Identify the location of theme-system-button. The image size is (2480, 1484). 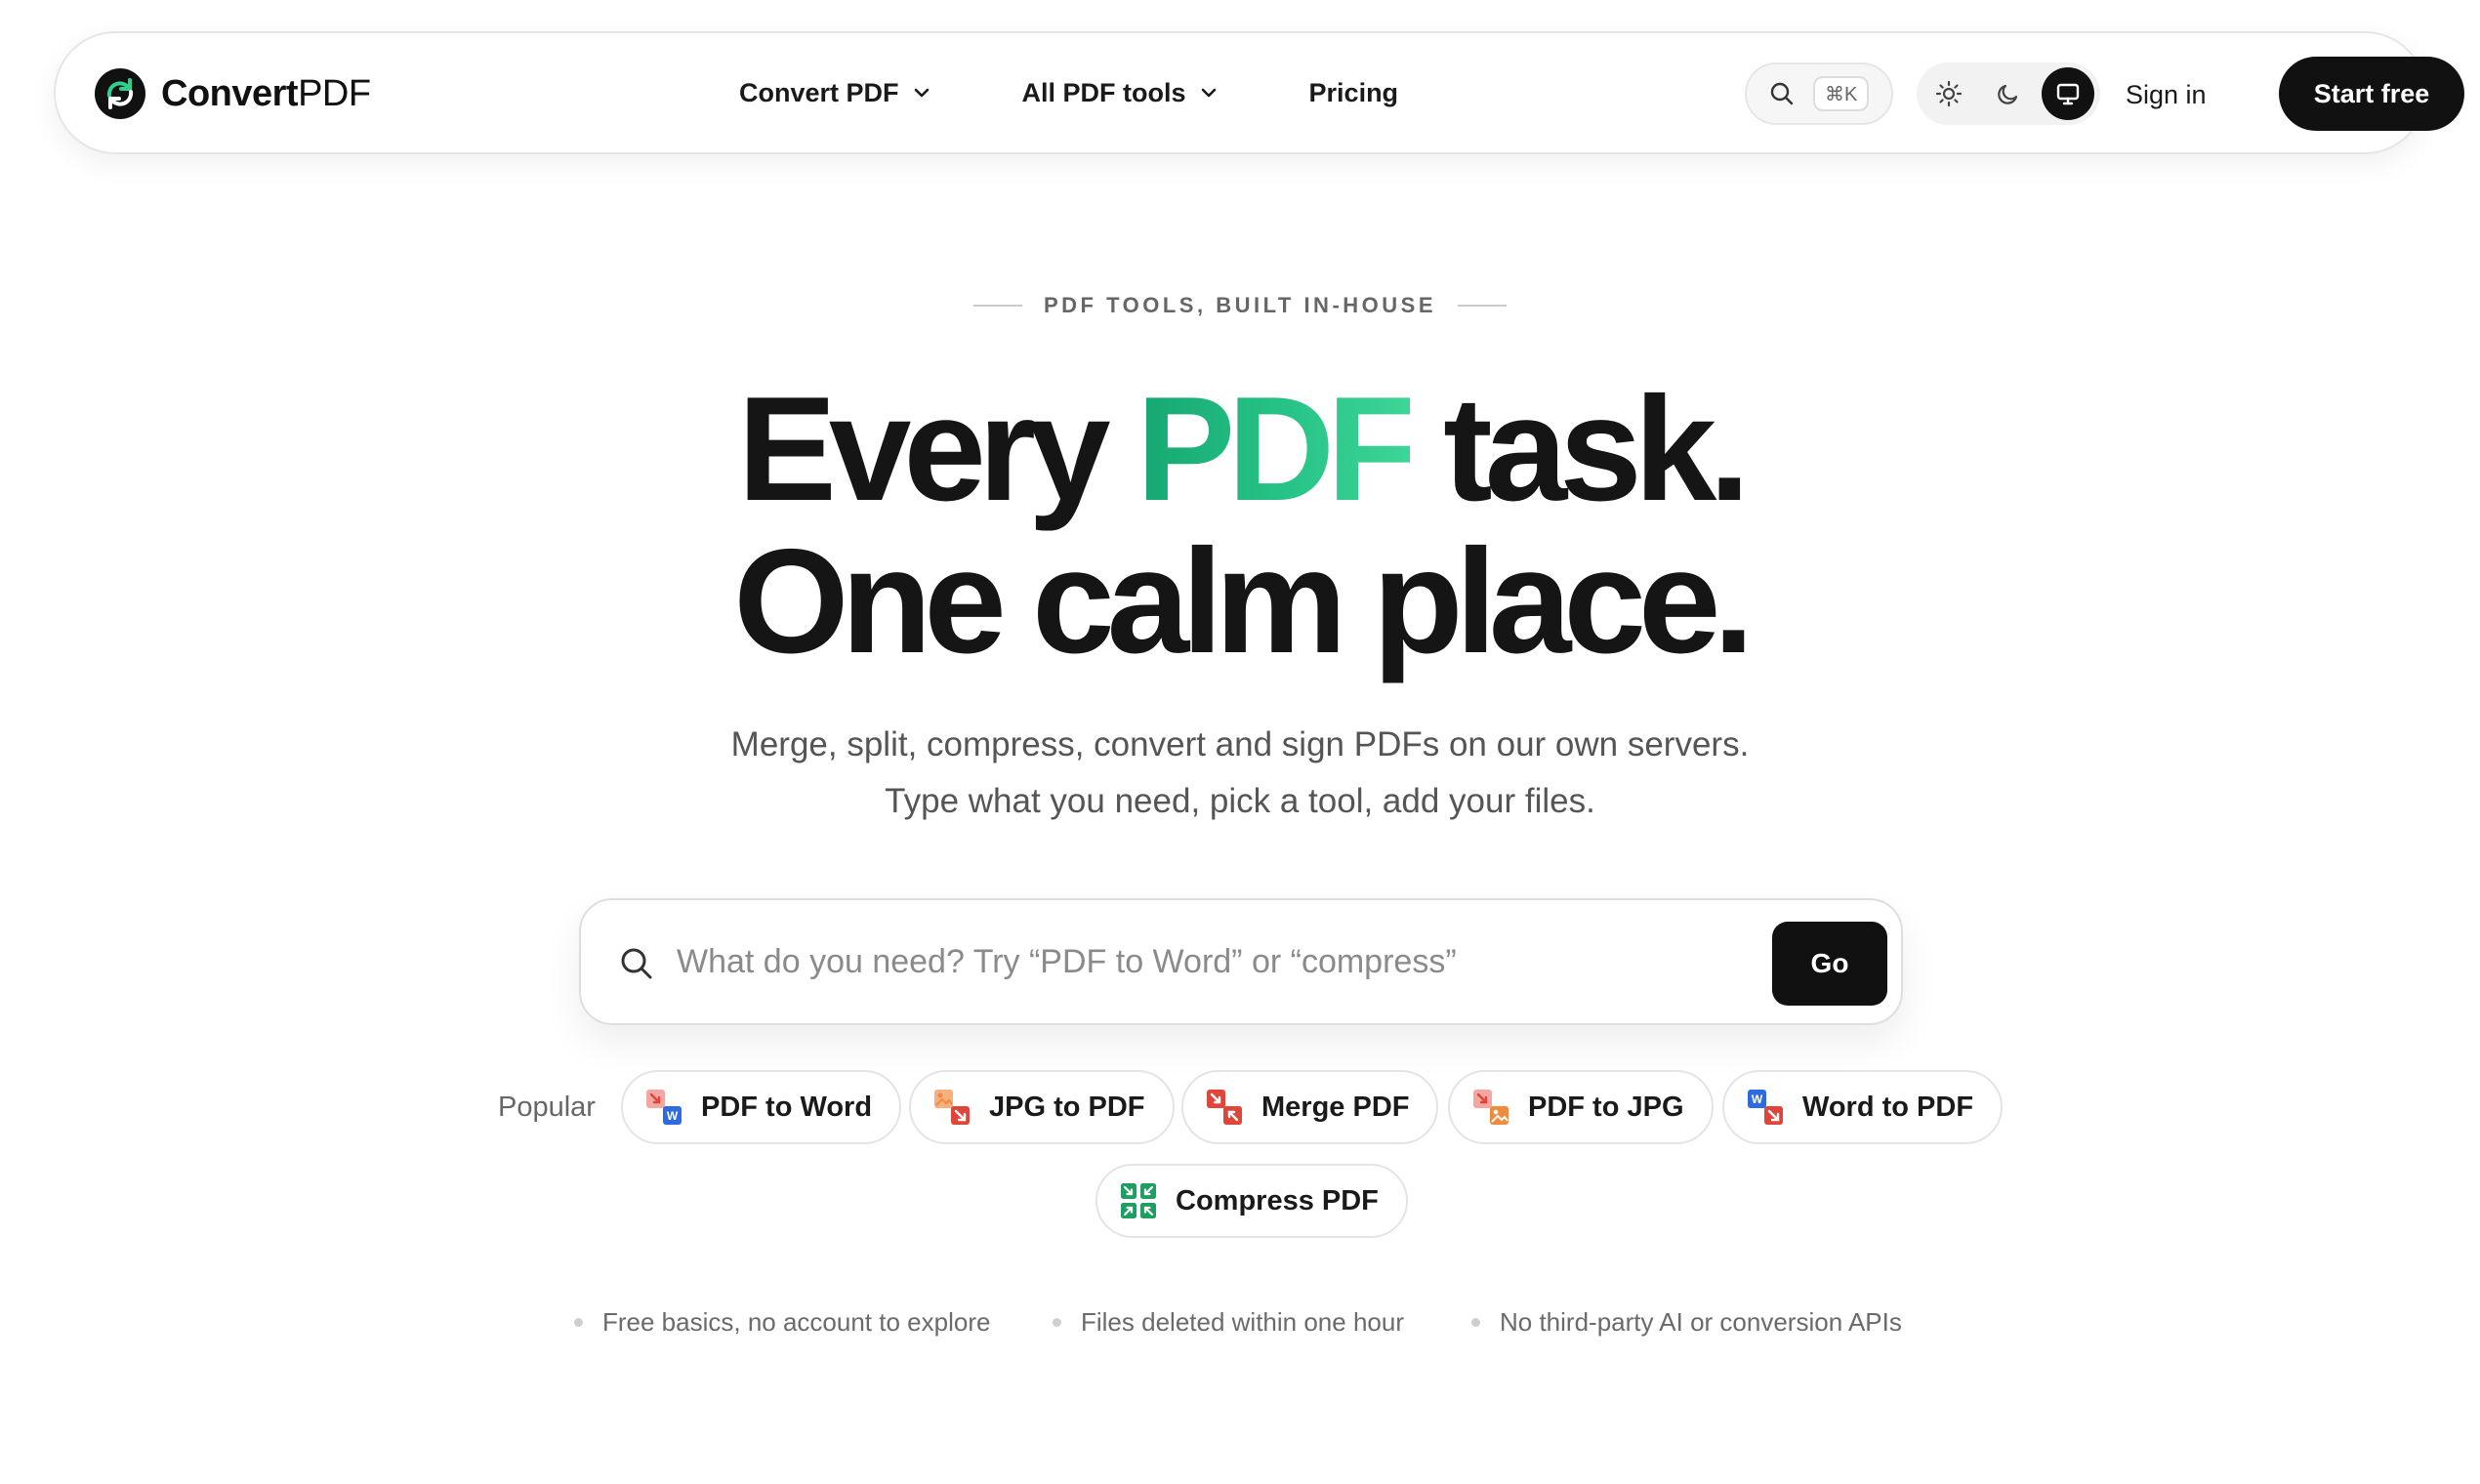
(2068, 94).